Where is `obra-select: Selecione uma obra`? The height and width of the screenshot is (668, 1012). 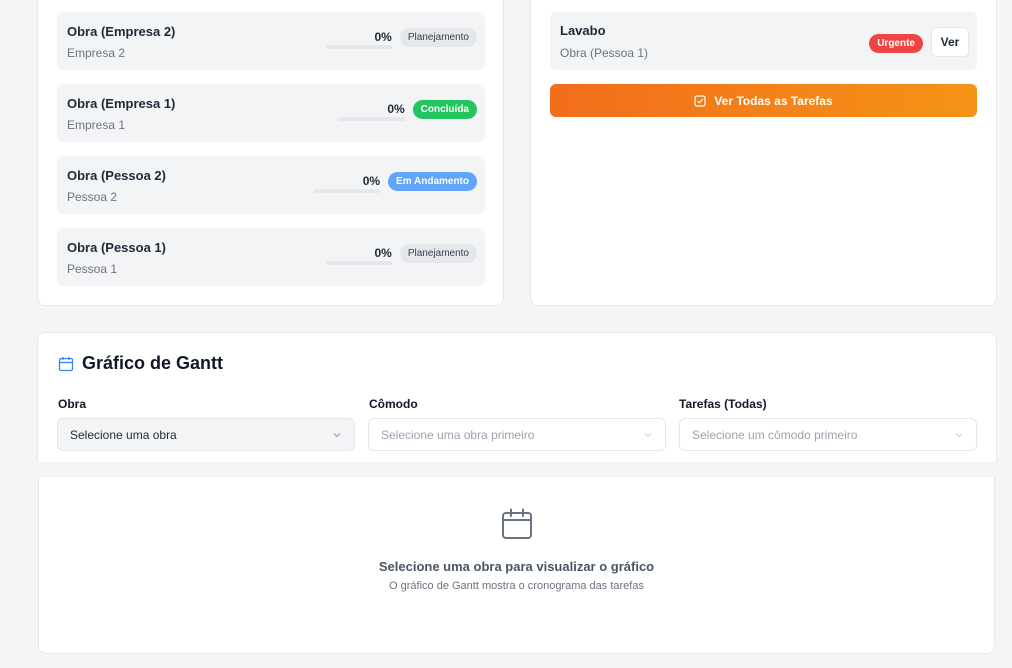
obra-select: Selecione uma obra is located at coordinates (206, 434).